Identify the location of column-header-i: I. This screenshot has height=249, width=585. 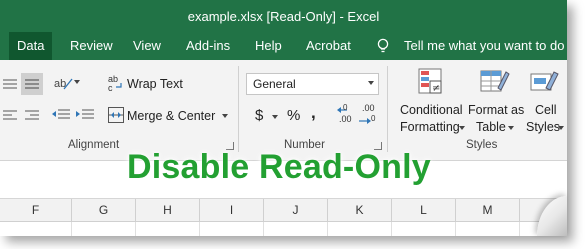
(232, 210).